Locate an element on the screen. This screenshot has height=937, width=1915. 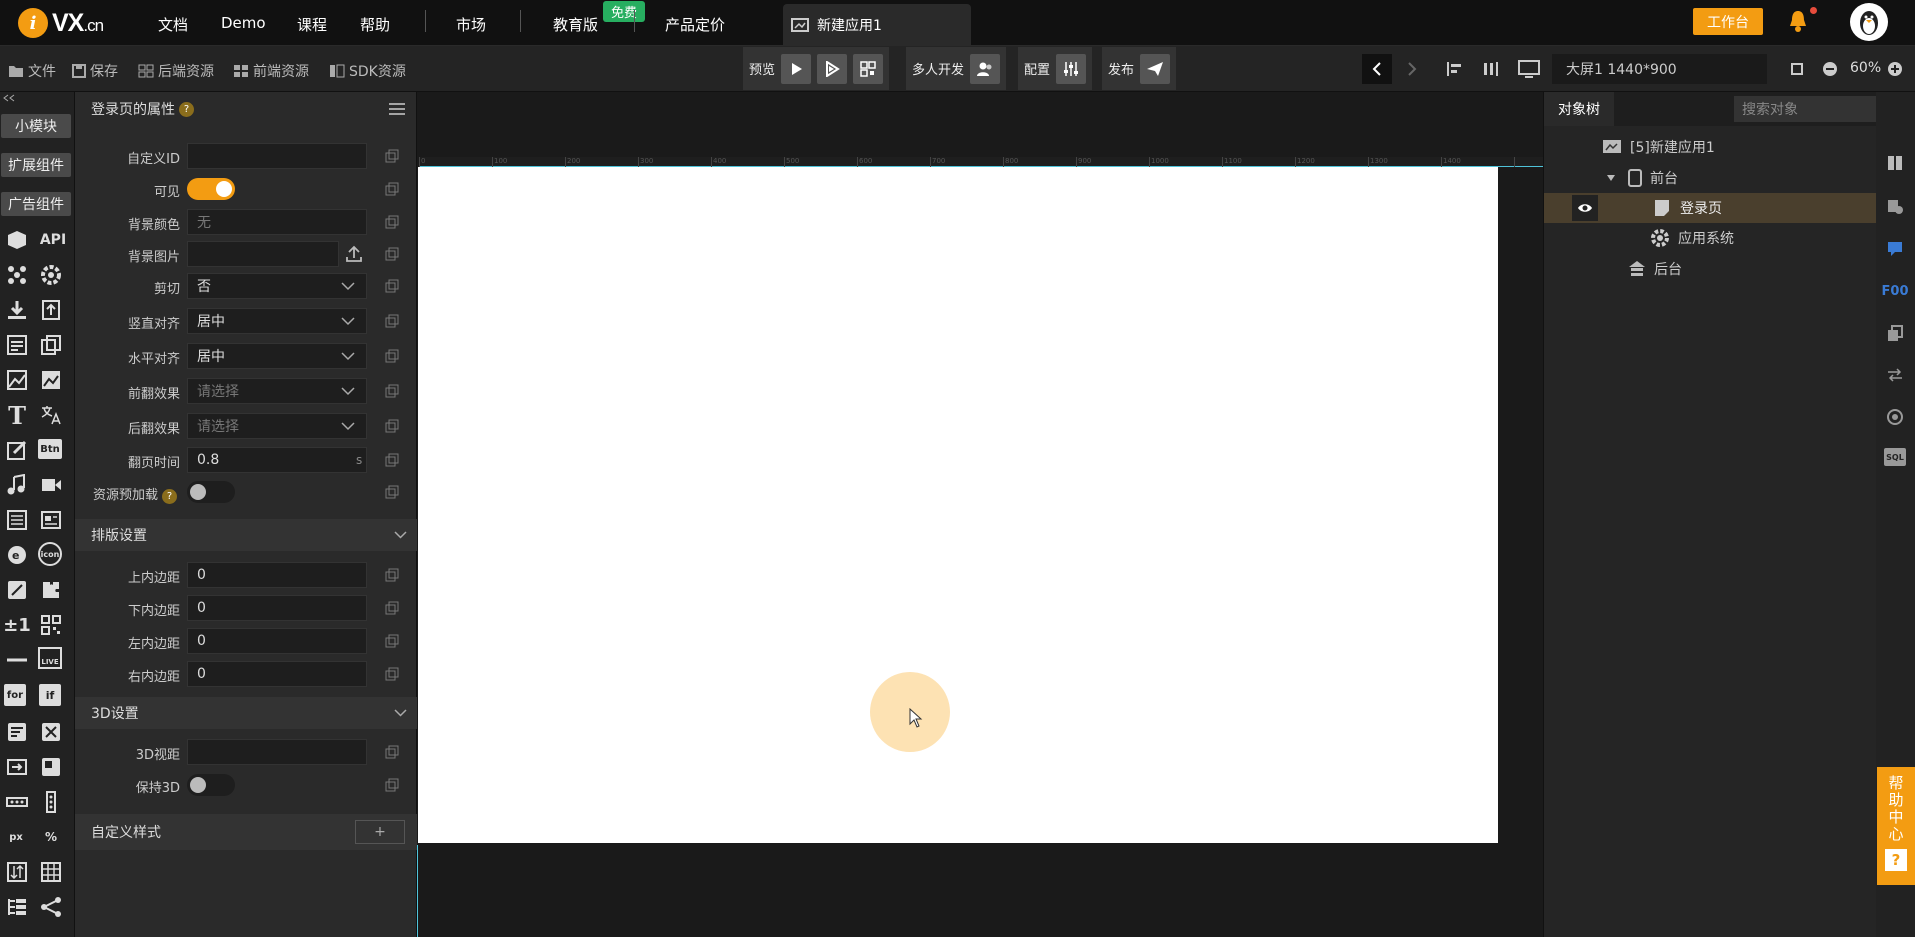
richtext-icon is located at coordinates (17, 520).